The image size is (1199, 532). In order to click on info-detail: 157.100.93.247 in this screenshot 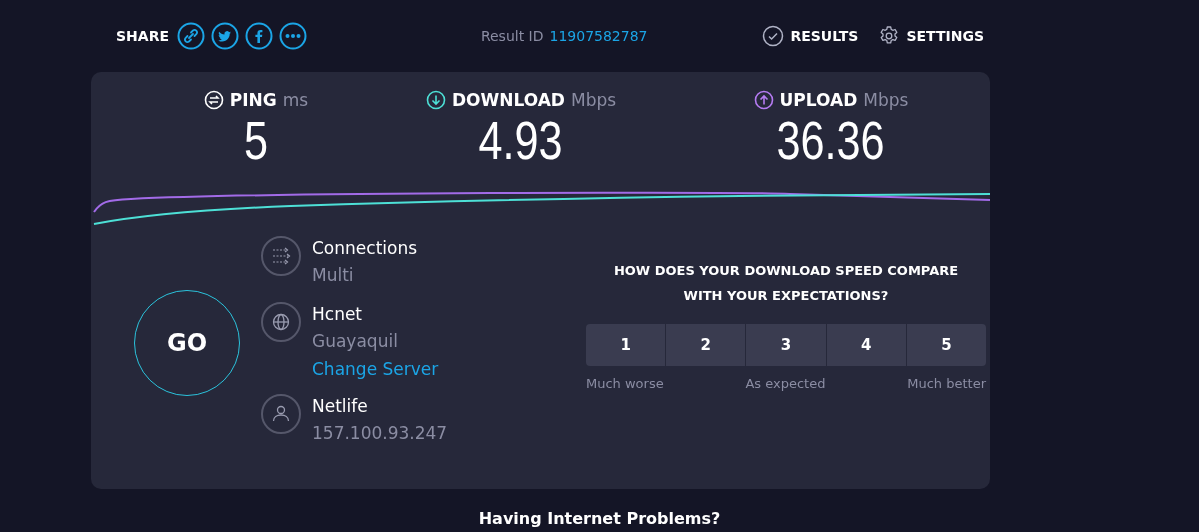, I will do `click(380, 433)`.